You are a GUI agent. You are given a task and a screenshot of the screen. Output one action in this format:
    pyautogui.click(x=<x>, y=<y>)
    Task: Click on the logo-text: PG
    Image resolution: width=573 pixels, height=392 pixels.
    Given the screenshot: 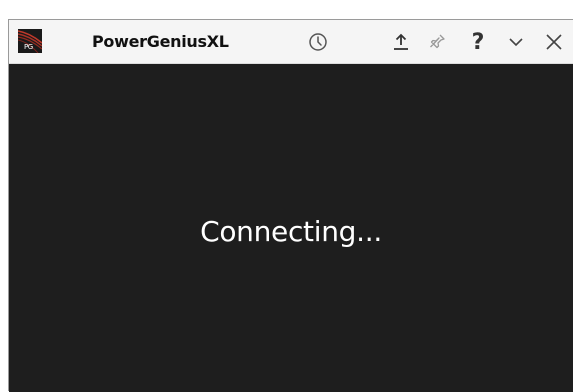 What is the action you would take?
    pyautogui.click(x=28, y=47)
    